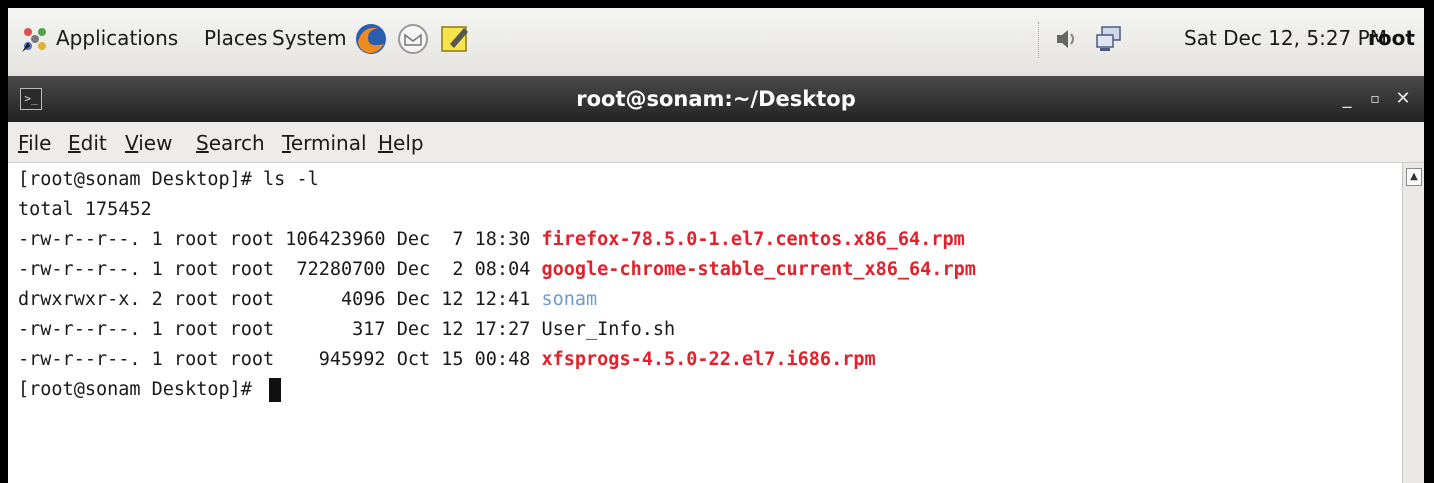 This screenshot has height=483, width=1434. Describe the element at coordinates (291, 179) in the screenshot. I see `command: ls -l` at that location.